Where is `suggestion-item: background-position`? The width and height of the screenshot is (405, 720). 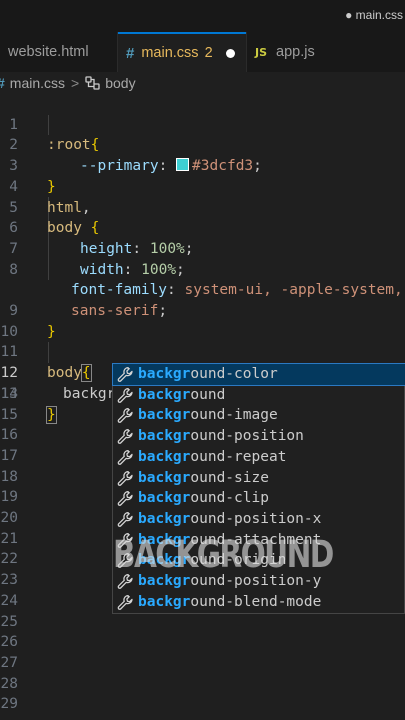 suggestion-item: background-position is located at coordinates (259, 436).